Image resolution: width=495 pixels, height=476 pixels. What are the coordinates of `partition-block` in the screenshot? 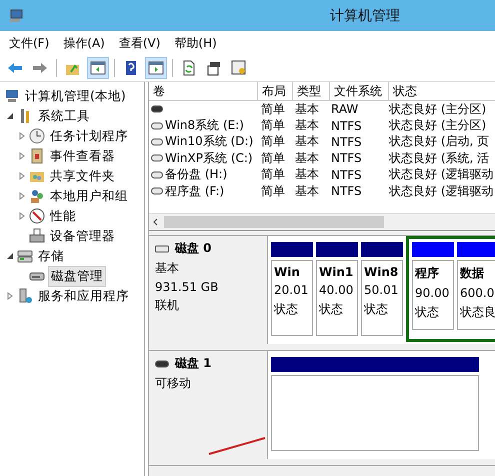 It's located at (375, 404).